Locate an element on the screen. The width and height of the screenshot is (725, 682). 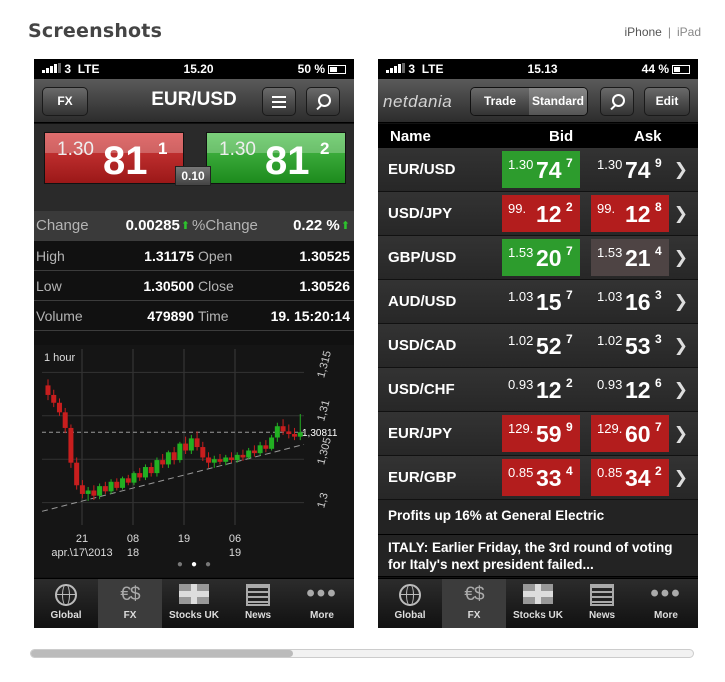
iphone-link: iPhone is located at coordinates (642, 32).